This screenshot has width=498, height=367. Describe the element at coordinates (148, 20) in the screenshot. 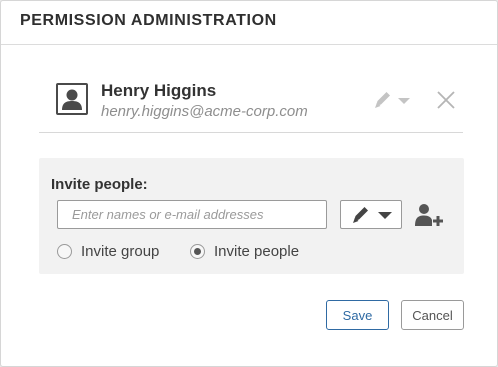

I see `dialog-title: PERMISSION ADMINISTRATION` at that location.